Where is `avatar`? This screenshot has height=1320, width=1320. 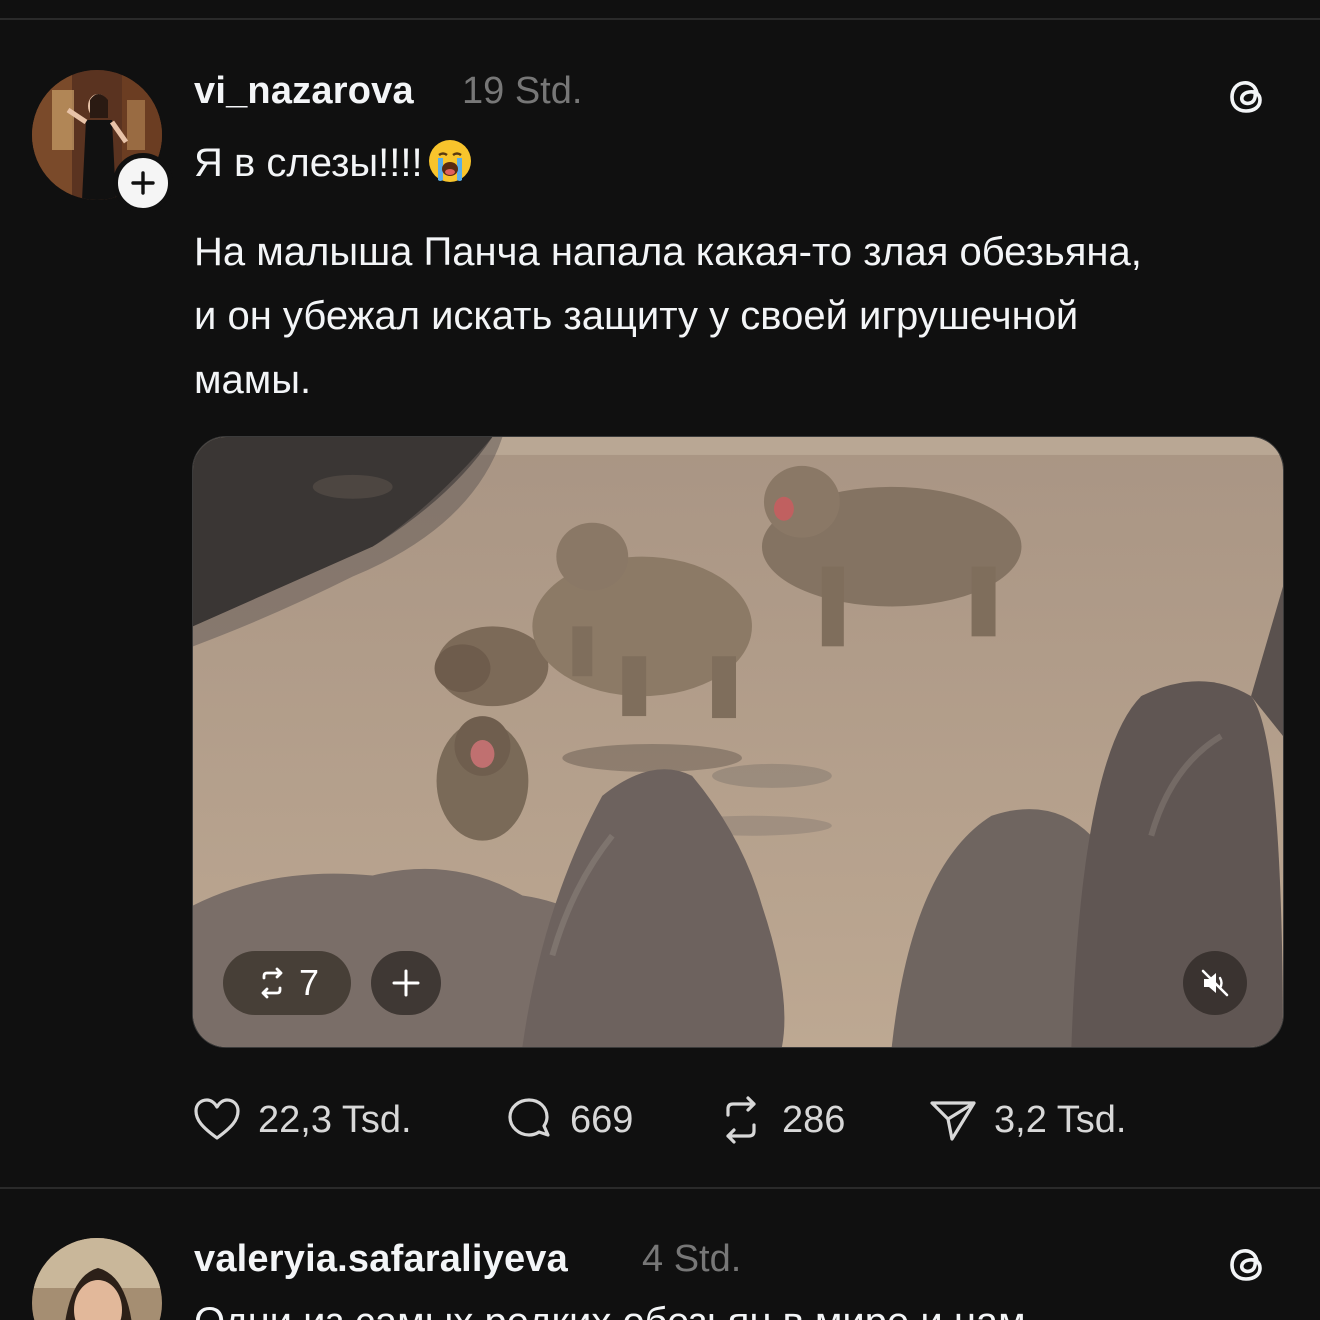 avatar is located at coordinates (97, 1279).